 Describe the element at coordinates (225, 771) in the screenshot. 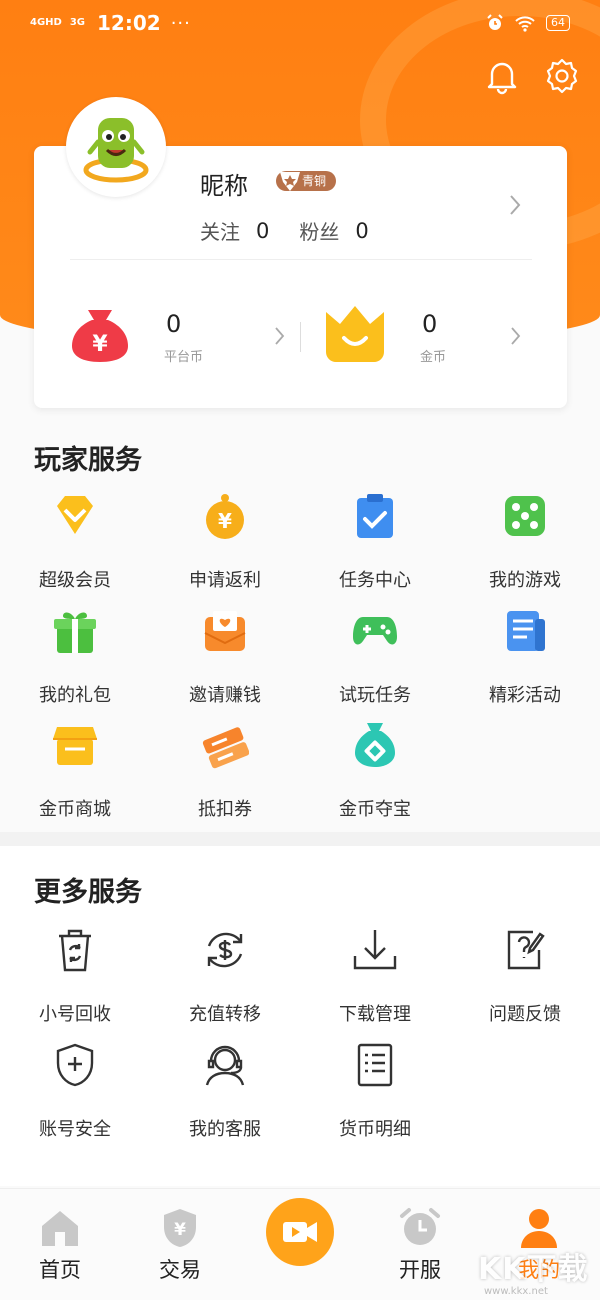

I see `service-coupon: 抵扣券` at that location.